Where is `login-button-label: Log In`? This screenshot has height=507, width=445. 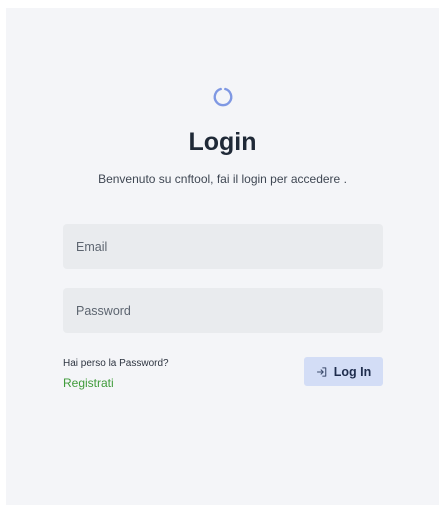 login-button-label: Log In is located at coordinates (352, 371).